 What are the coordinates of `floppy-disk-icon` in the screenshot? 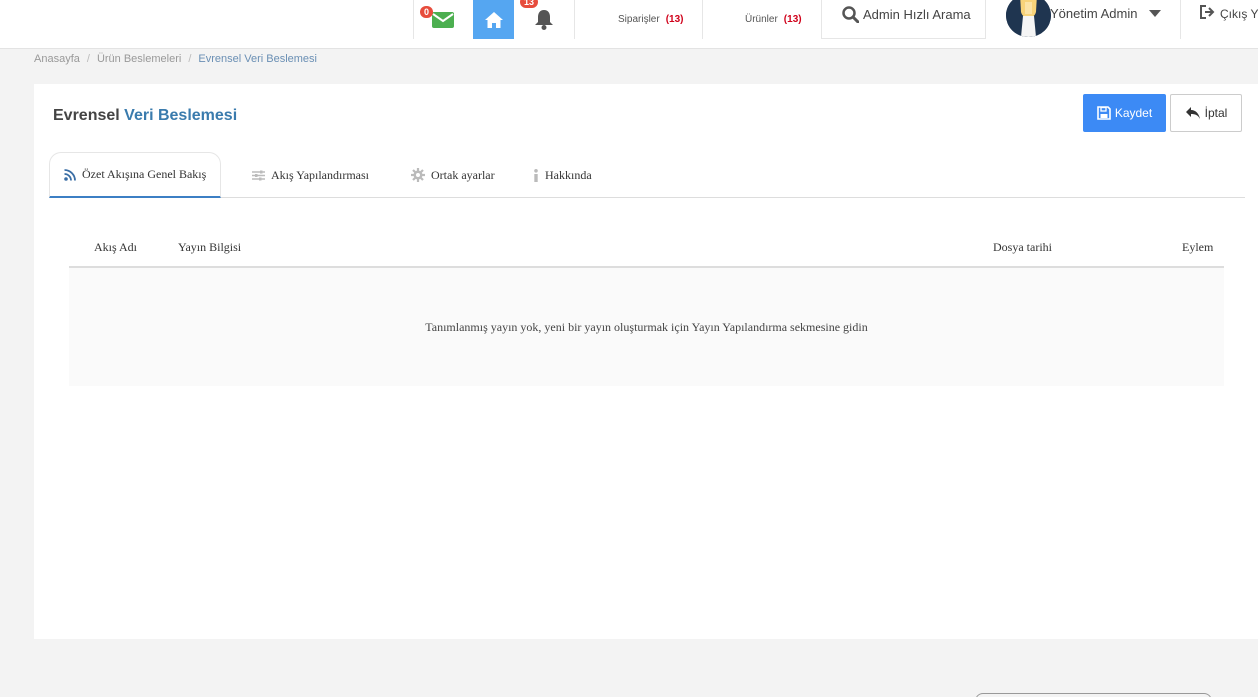 It's located at (1104, 113).